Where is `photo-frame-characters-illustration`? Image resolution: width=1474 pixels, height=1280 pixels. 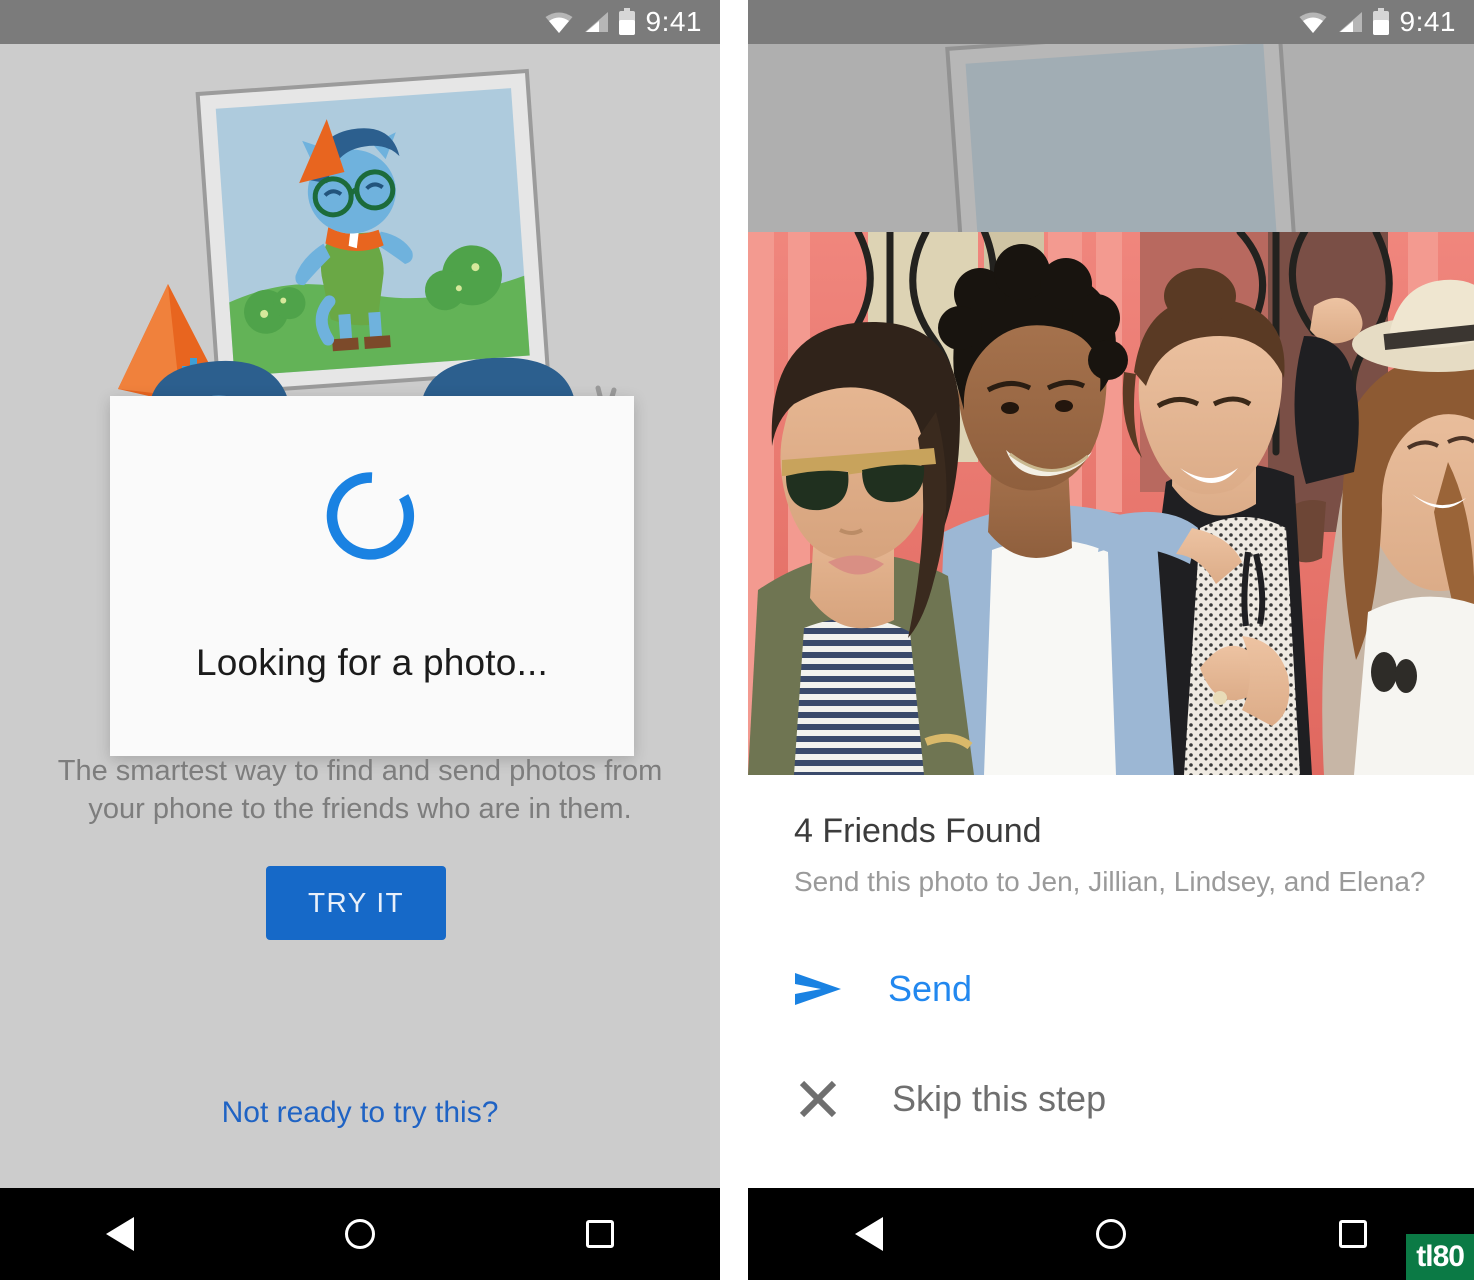 photo-frame-characters-illustration is located at coordinates (360, 234).